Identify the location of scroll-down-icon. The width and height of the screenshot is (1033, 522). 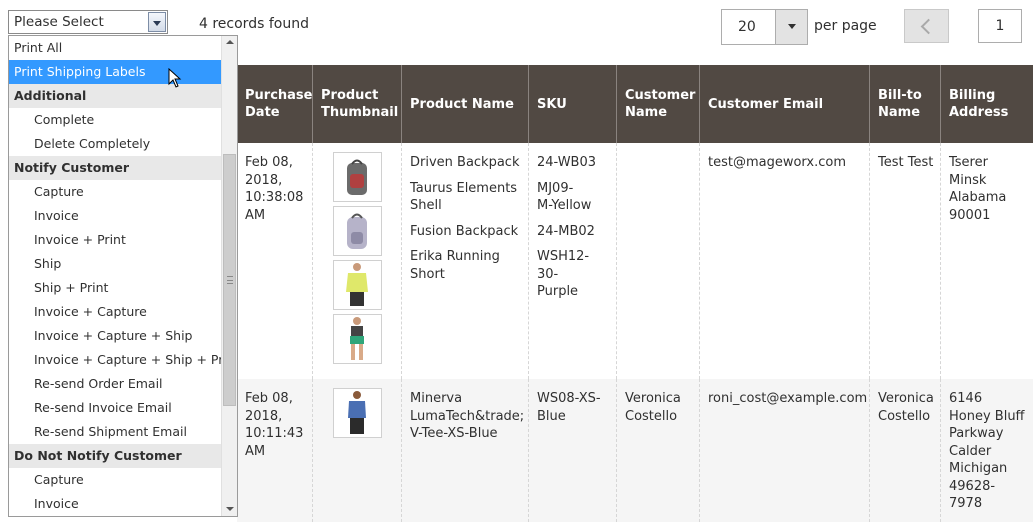
(229, 509).